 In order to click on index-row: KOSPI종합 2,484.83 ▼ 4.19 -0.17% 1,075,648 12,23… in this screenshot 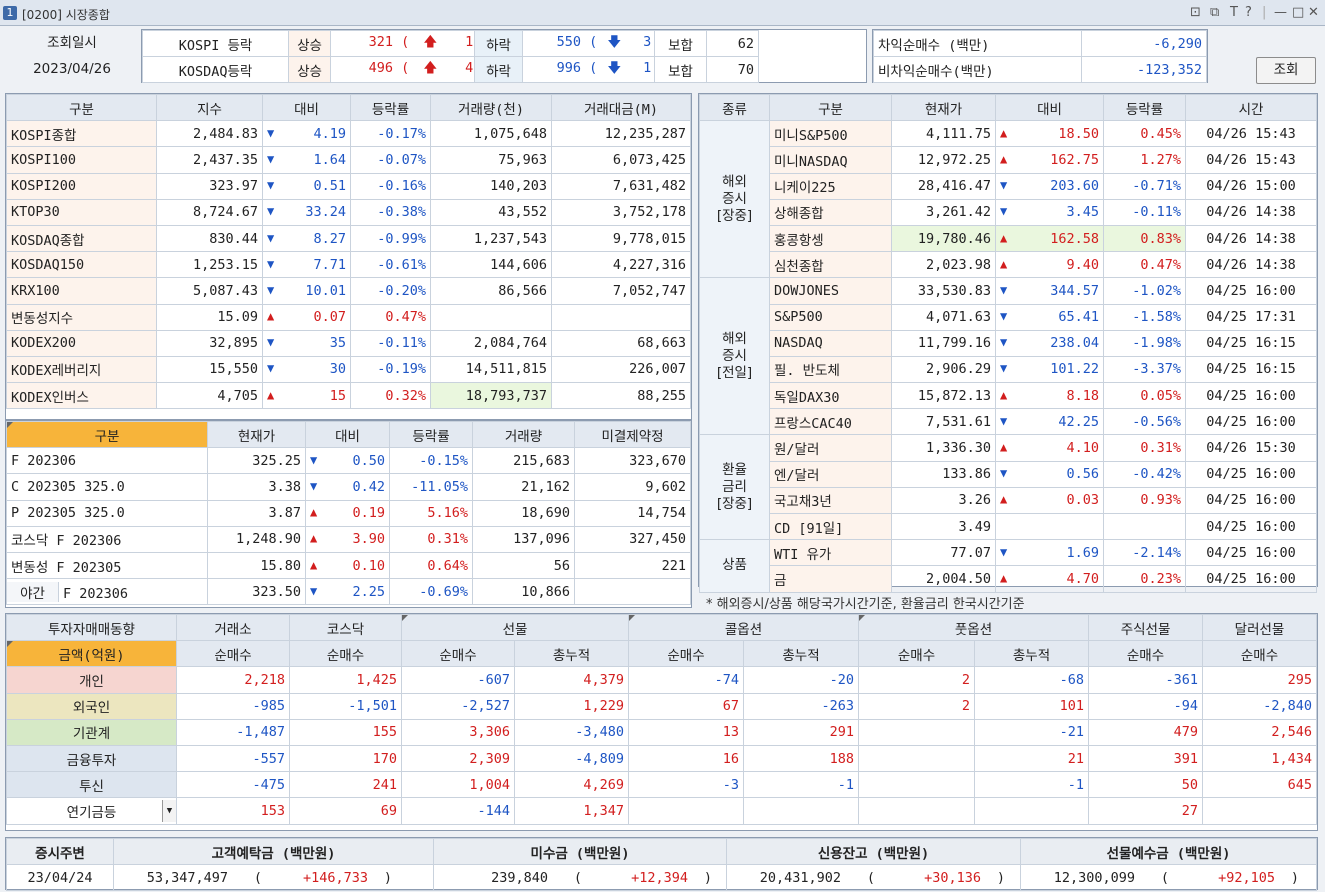, I will do `click(348, 134)`.